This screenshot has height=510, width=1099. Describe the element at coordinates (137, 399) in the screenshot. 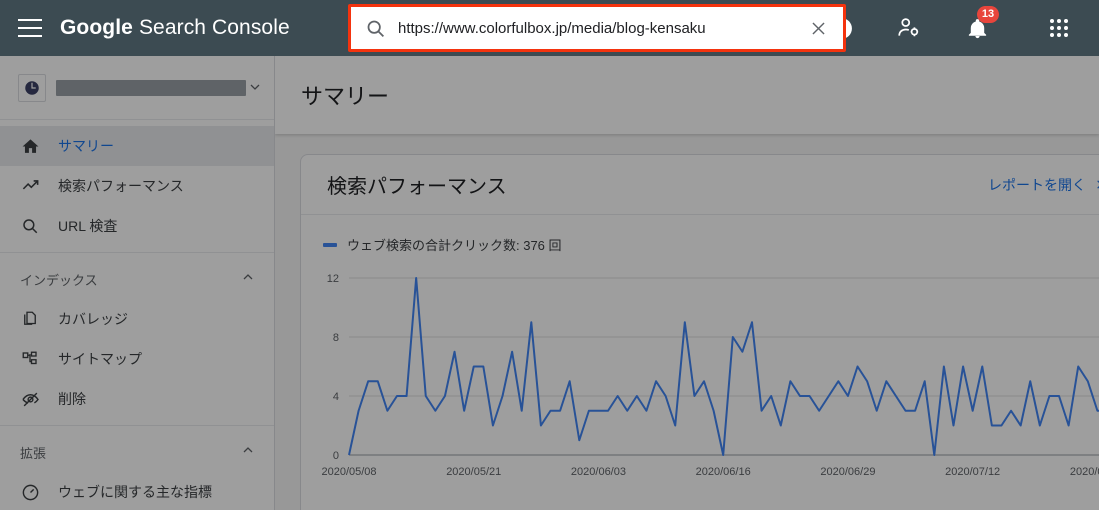

I see `sidebar-item-removals: 削除` at that location.